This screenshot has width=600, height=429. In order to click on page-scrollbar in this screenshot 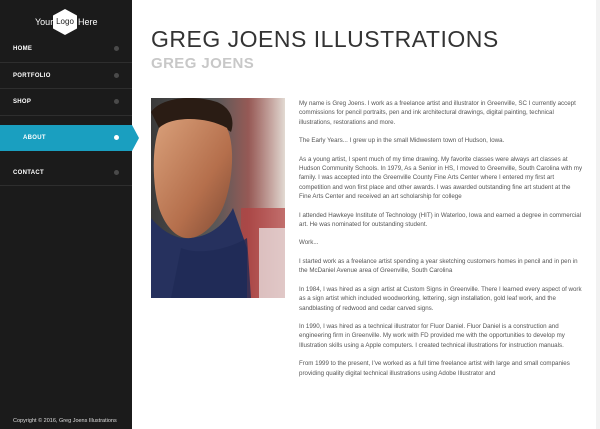, I will do `click(598, 214)`.